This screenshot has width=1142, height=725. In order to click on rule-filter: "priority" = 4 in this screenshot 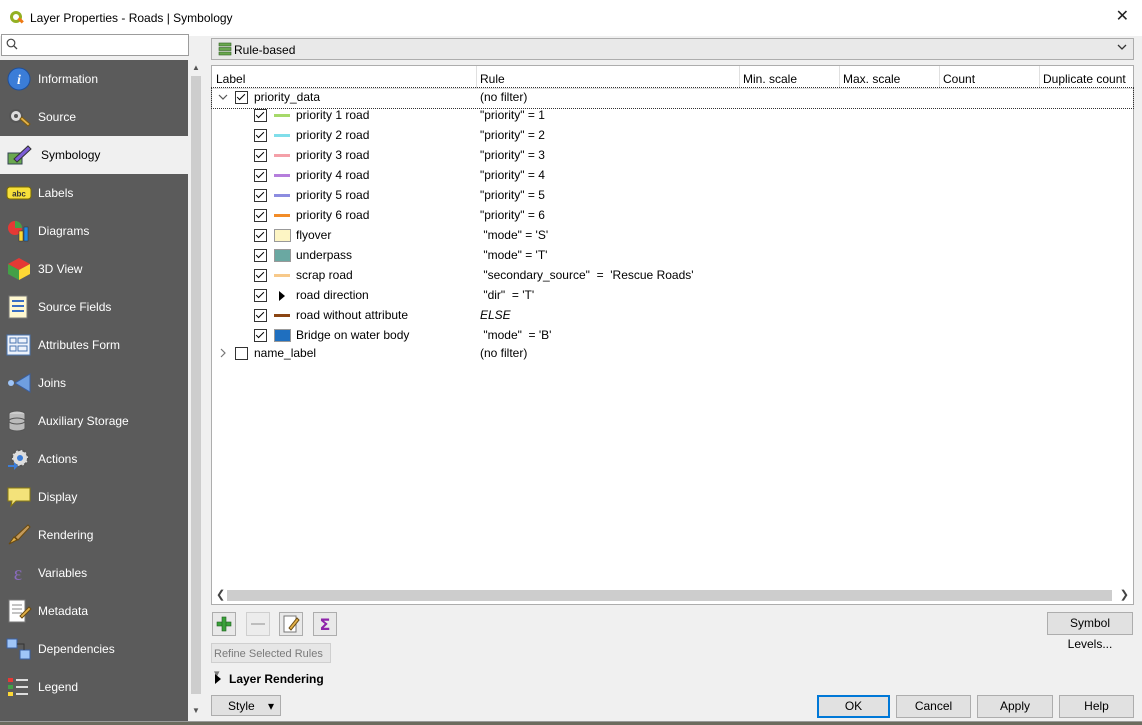, I will do `click(512, 175)`.